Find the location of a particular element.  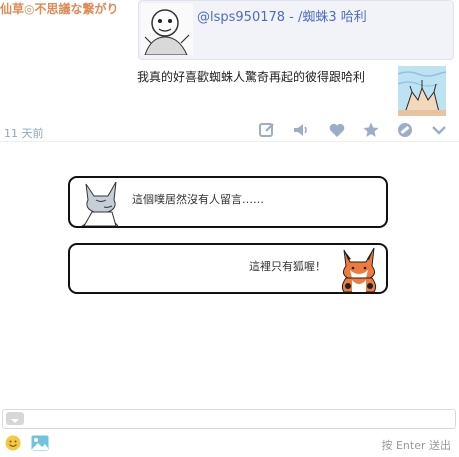

heart-icon is located at coordinates (337, 130).